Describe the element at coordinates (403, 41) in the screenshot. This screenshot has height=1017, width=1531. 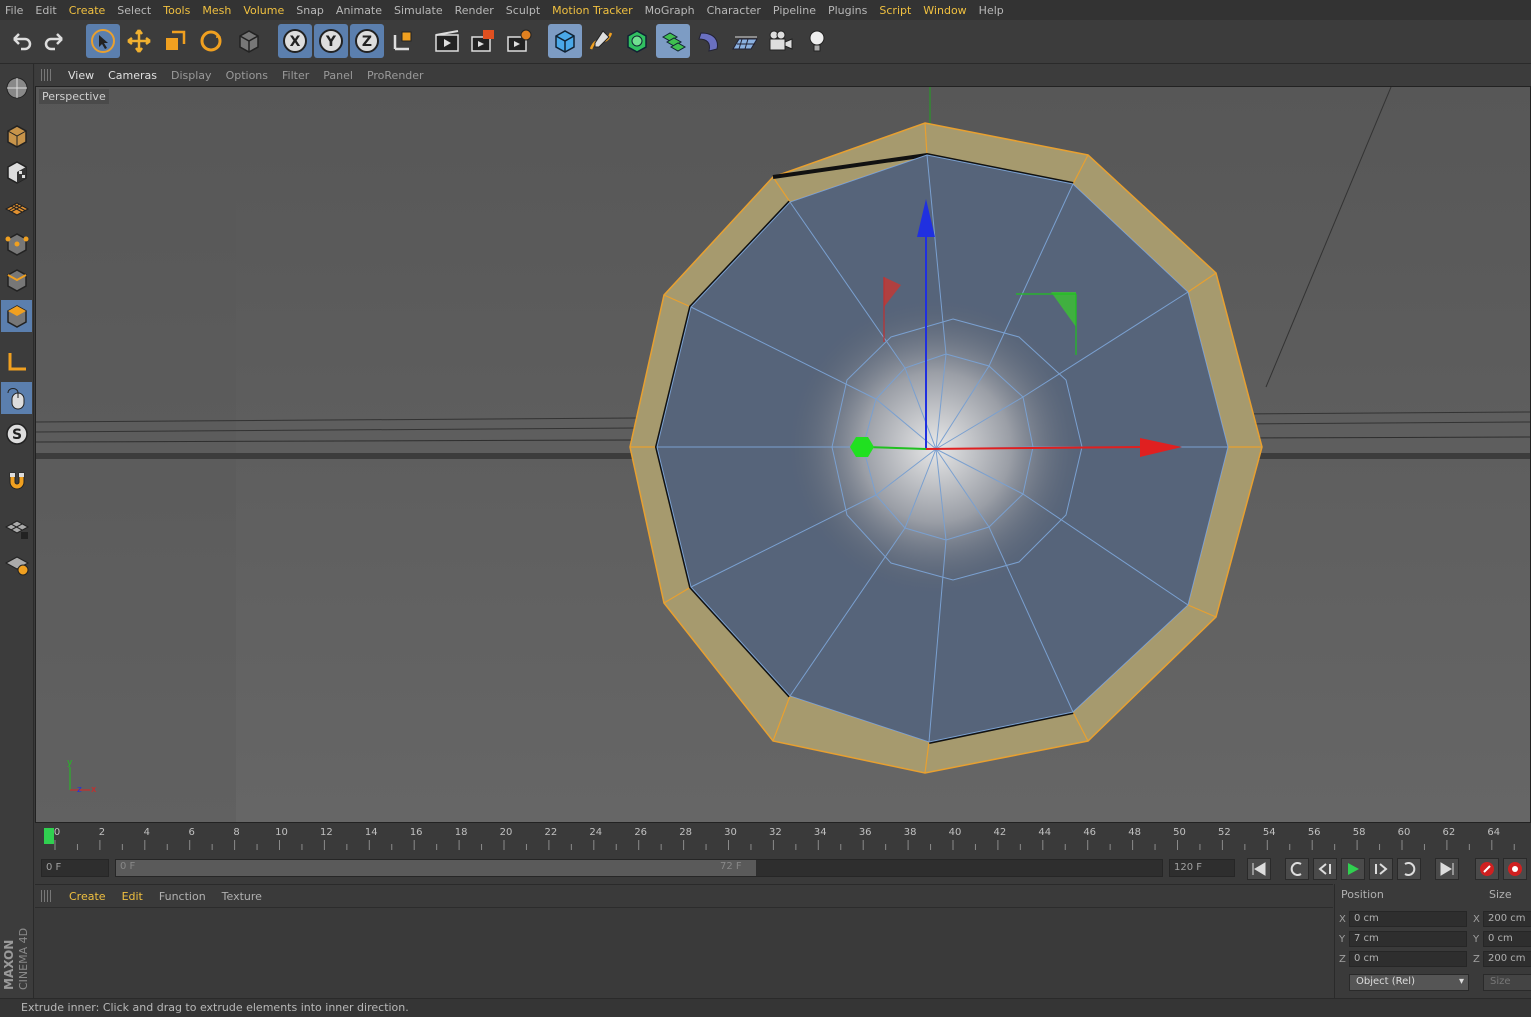
I see `coordinate-system-icon` at that location.